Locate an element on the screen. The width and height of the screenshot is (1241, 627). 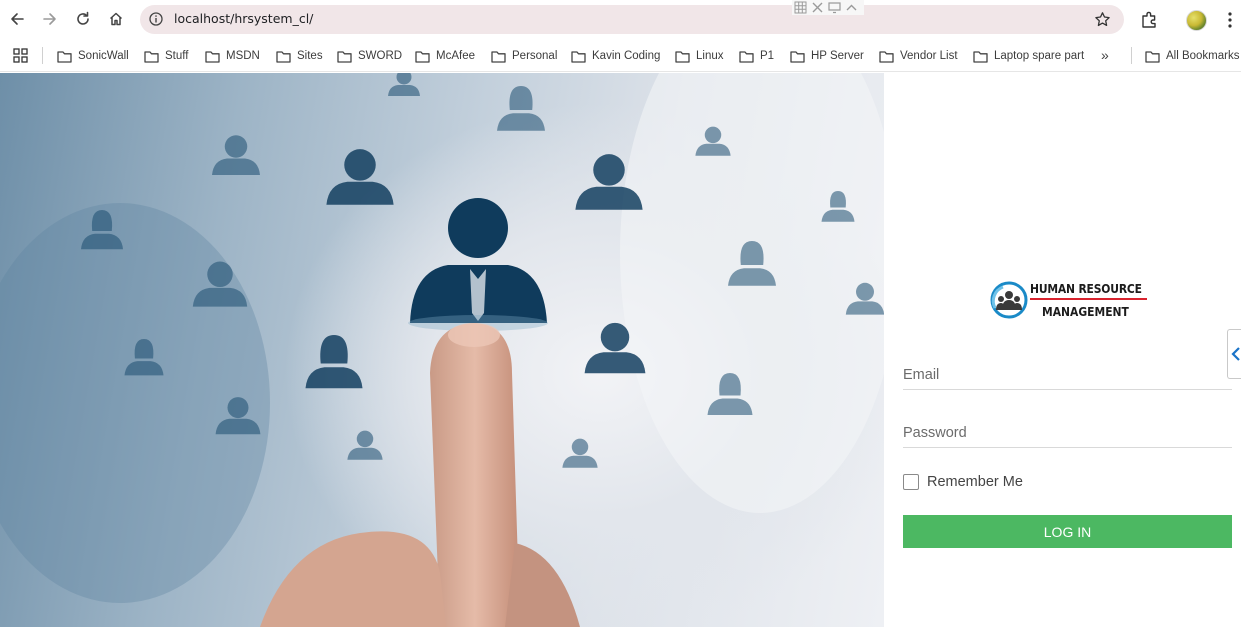
side-panel-toggle is located at coordinates (1234, 354).